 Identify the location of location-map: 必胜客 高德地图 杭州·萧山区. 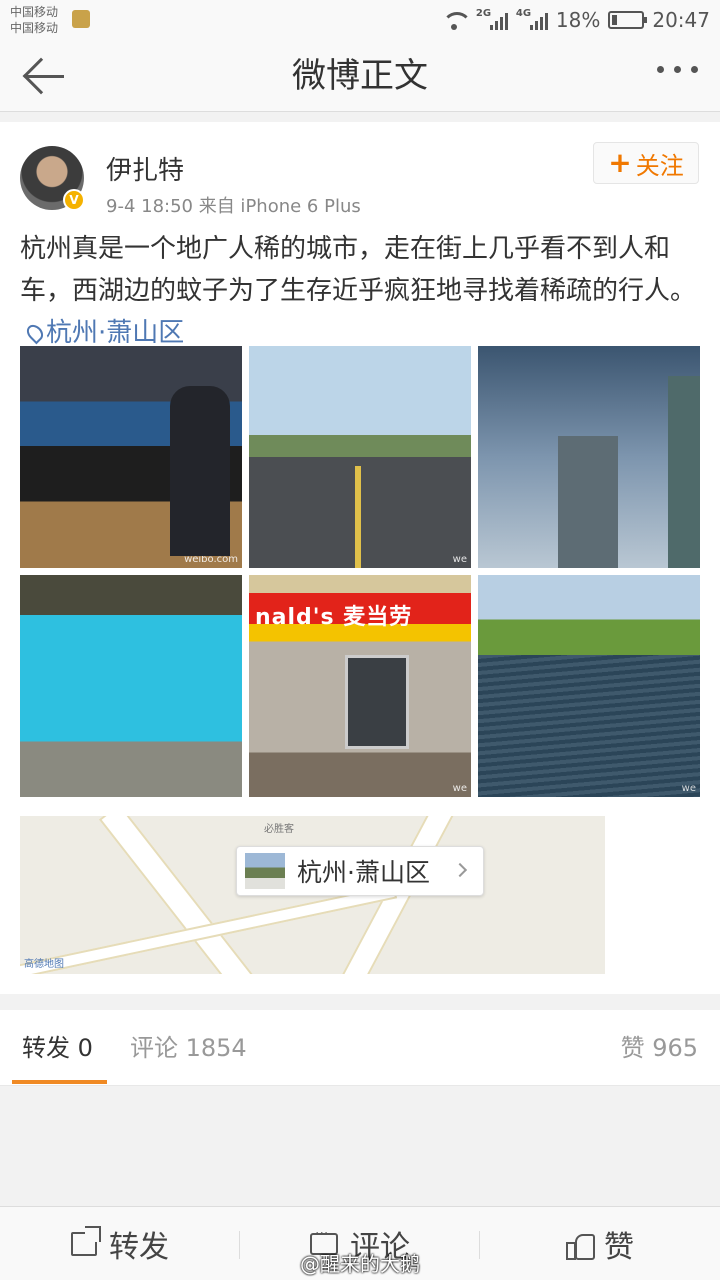
(312, 895).